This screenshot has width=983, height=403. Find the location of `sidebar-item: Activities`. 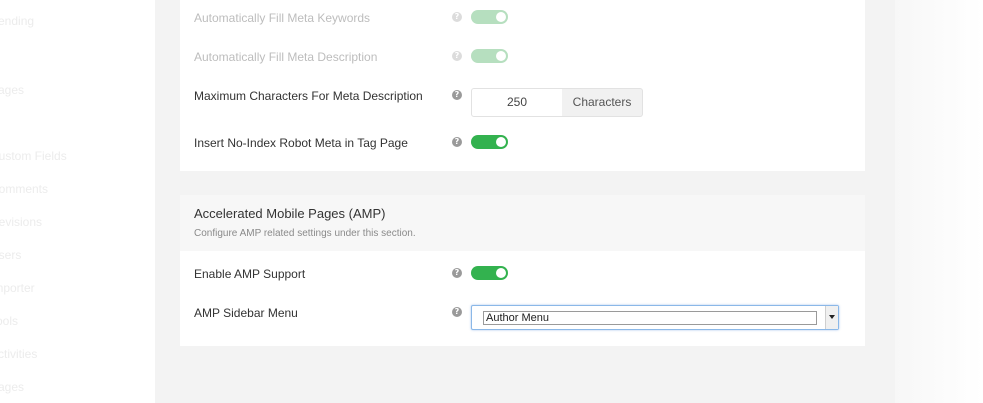

sidebar-item: Activities is located at coordinates (18, 354).